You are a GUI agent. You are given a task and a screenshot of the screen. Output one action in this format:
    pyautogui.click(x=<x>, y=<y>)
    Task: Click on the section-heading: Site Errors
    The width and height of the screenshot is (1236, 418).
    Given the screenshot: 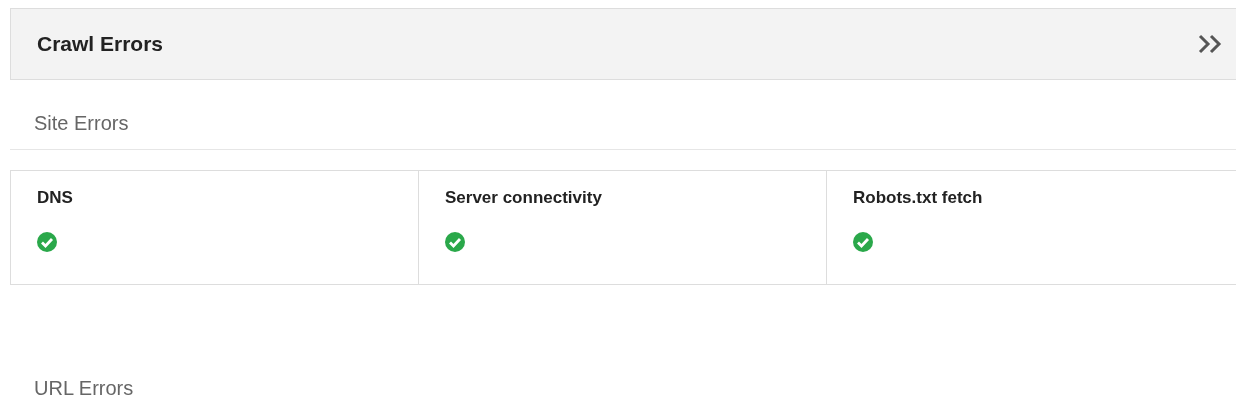 What is the action you would take?
    pyautogui.click(x=82, y=123)
    